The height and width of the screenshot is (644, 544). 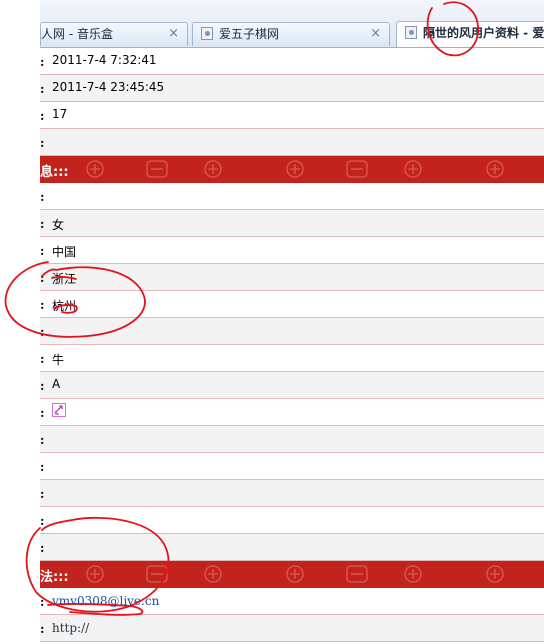 What do you see at coordinates (77, 34) in the screenshot?
I see `tab-label: 人网 - 音乐盒` at bounding box center [77, 34].